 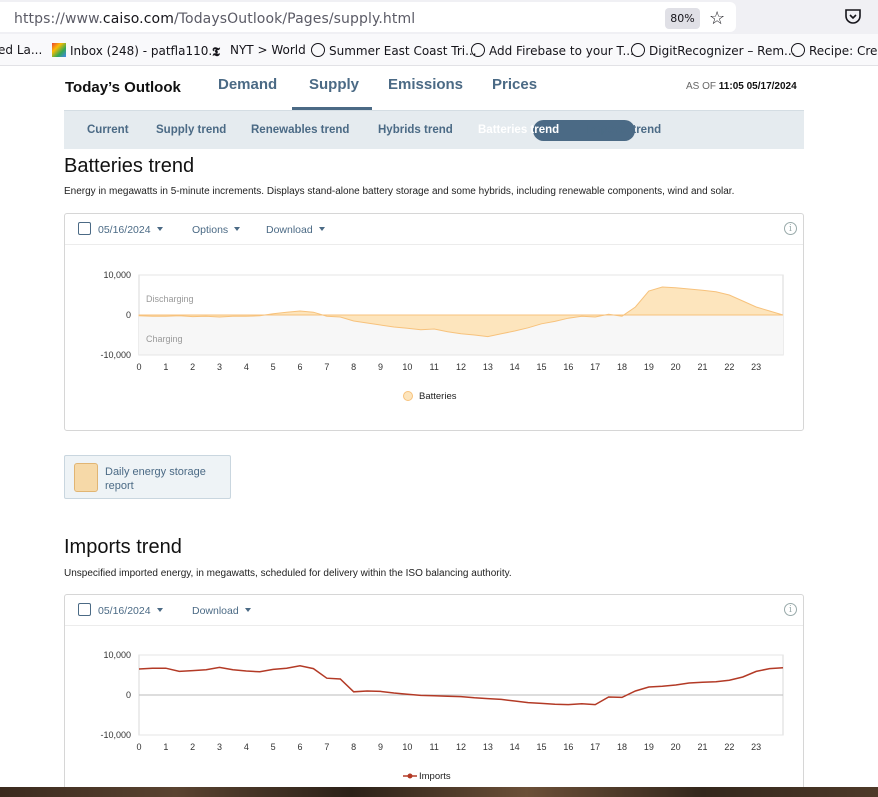 I want to click on subtab-supply-trend: Supply trend, so click(x=191, y=130).